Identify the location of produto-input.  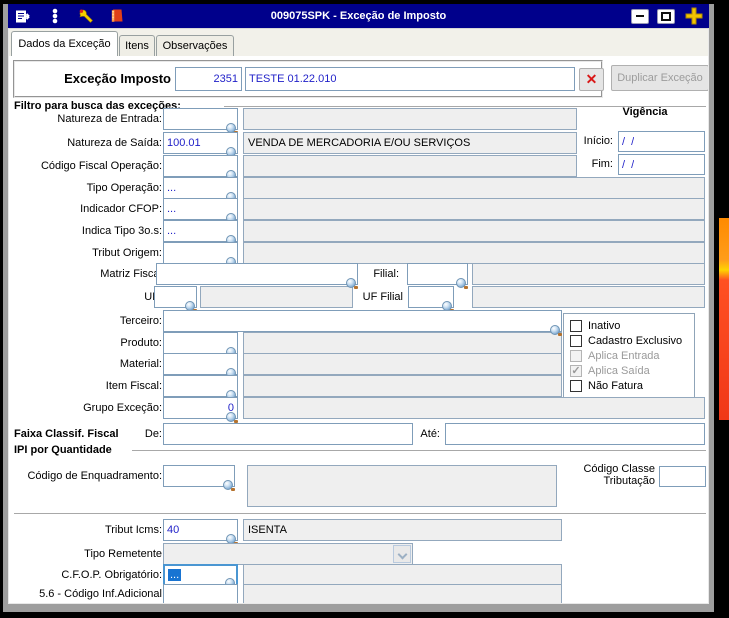
(200, 345).